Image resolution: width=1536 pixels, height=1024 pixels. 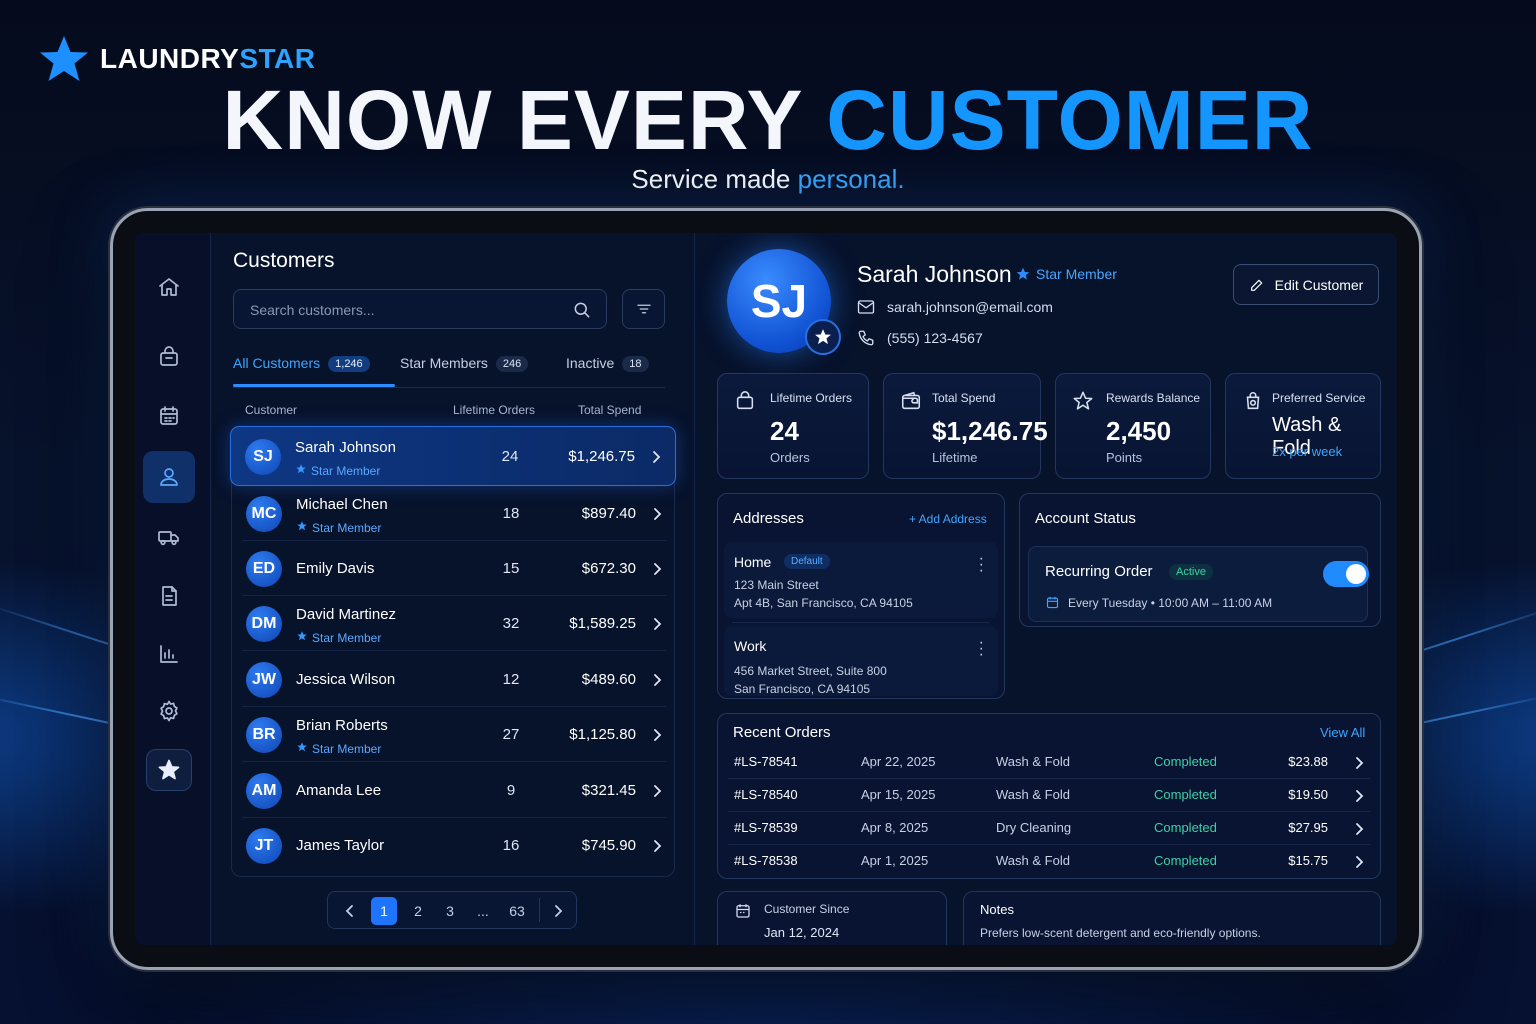 What do you see at coordinates (494, 410) in the screenshot?
I see `column-header-orders: Lifetime Orders` at bounding box center [494, 410].